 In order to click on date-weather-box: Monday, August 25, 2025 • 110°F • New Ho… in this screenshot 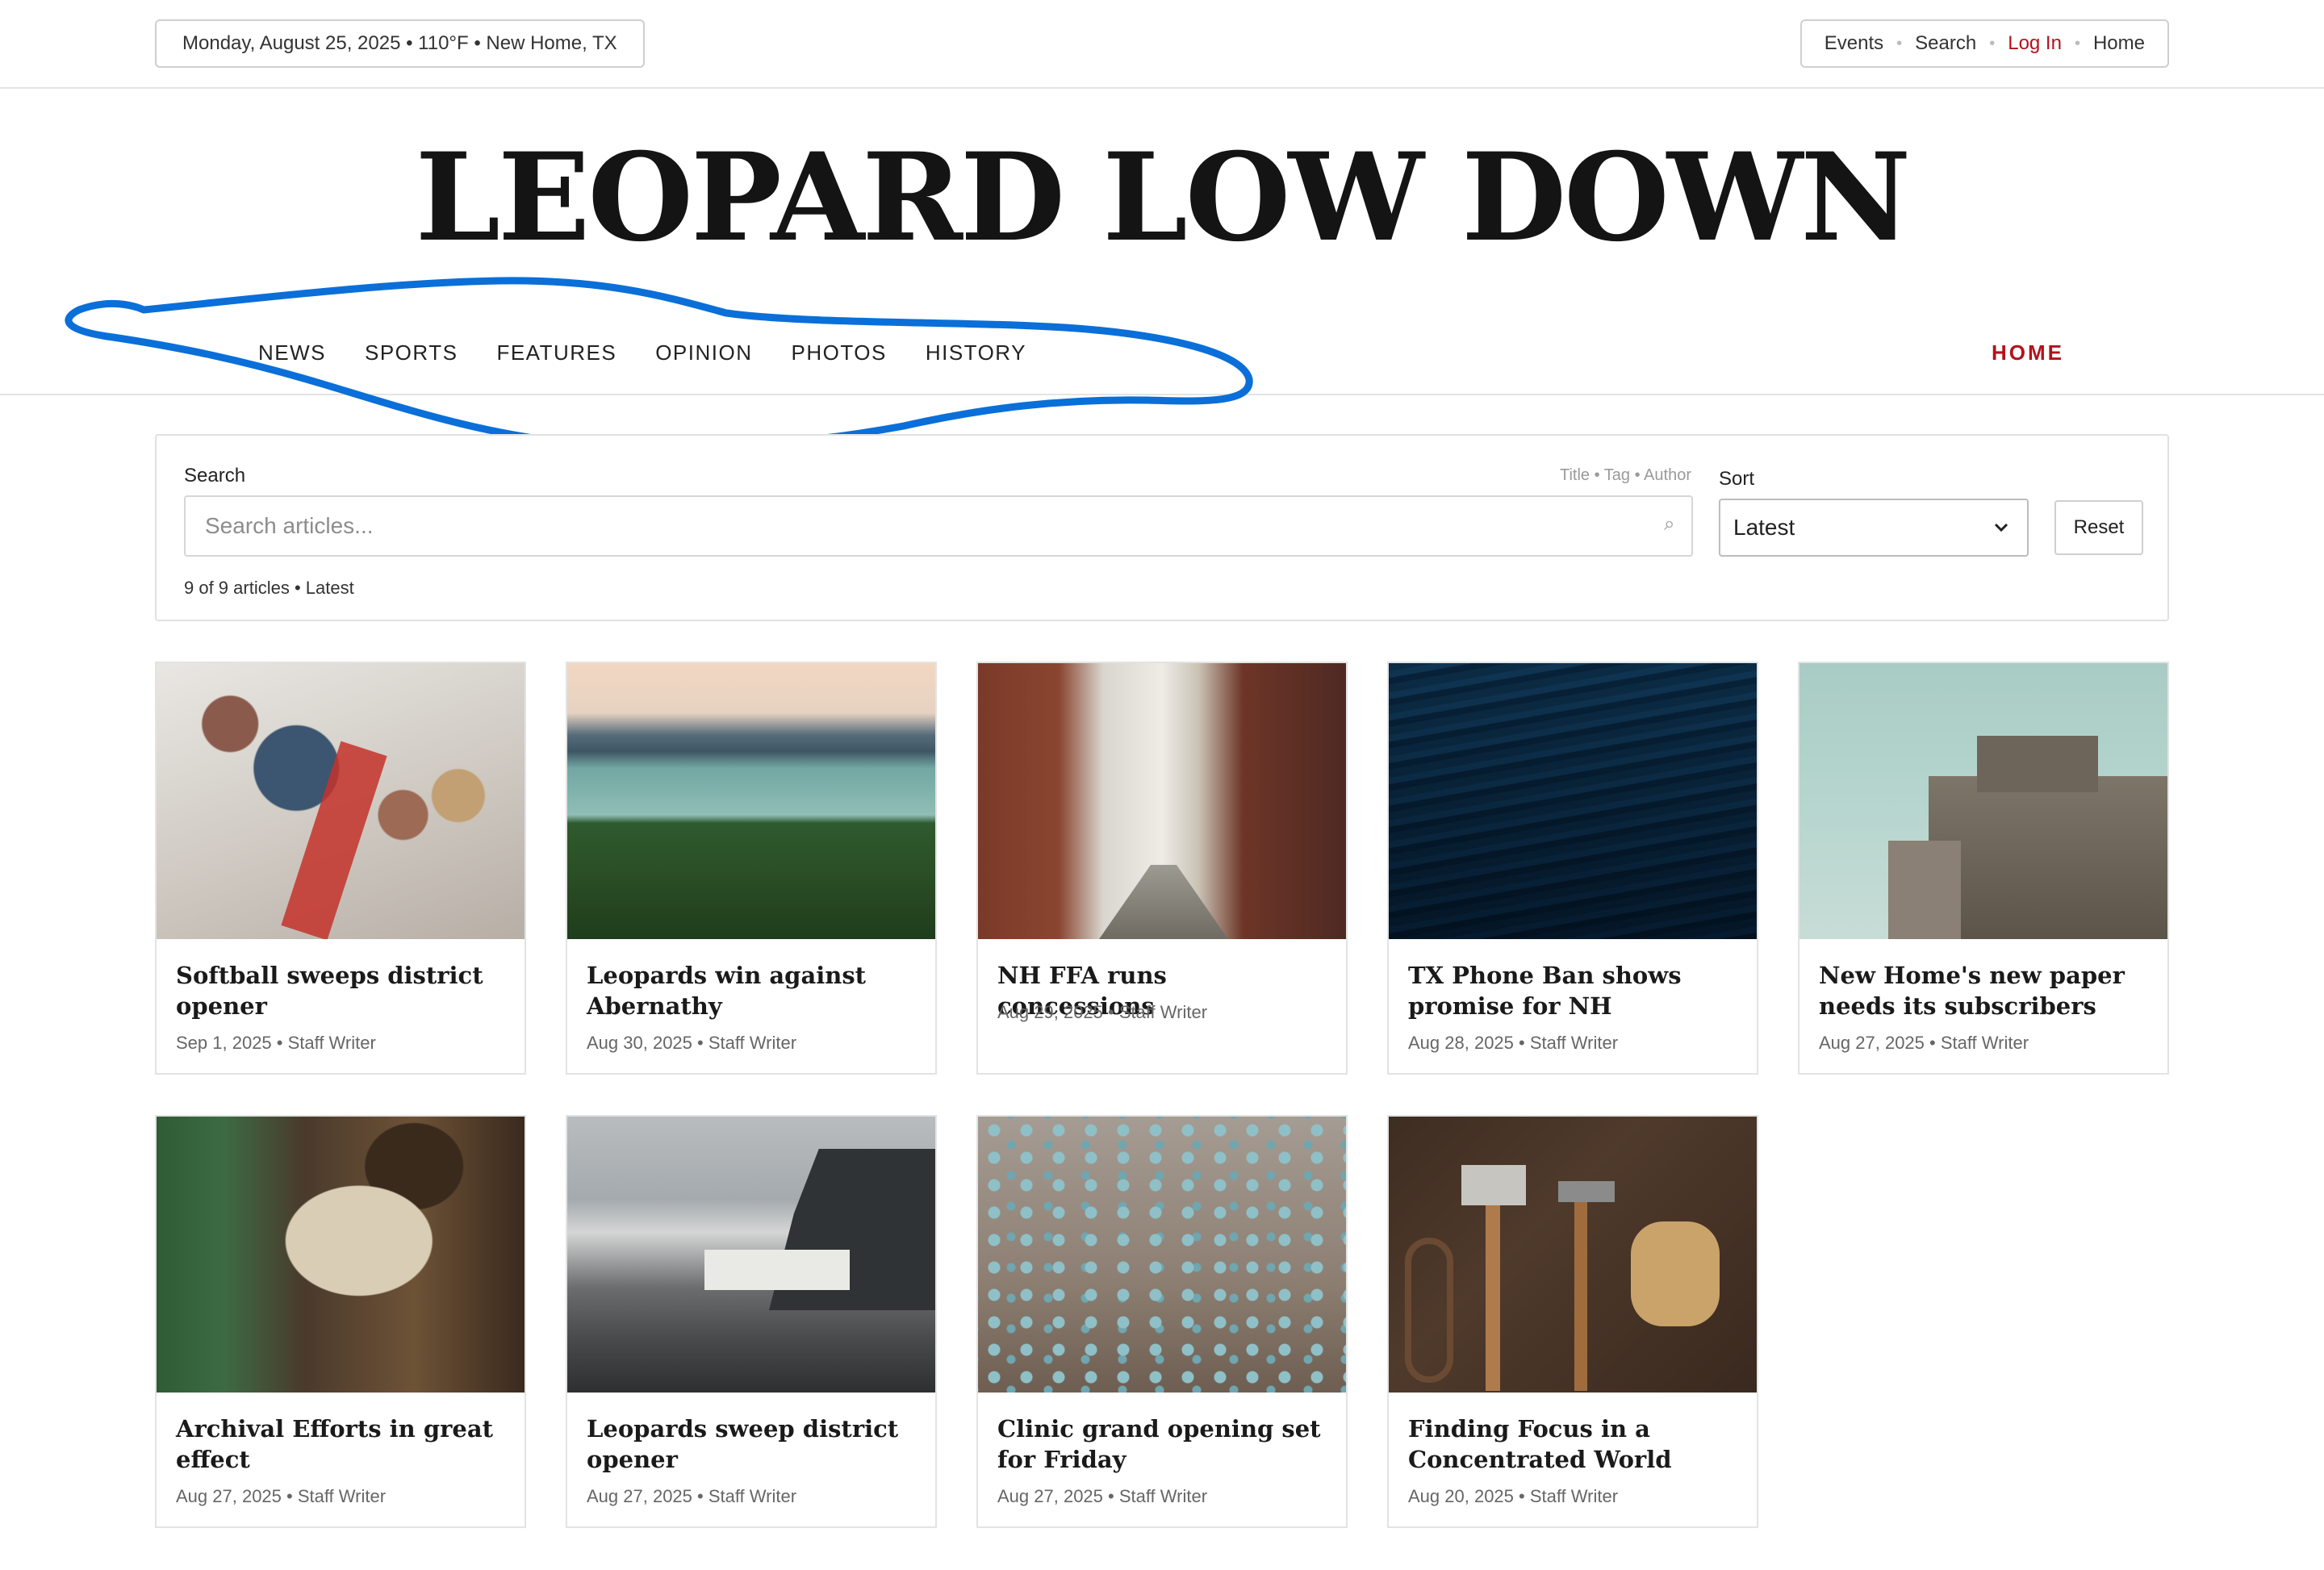, I will do `click(400, 43)`.